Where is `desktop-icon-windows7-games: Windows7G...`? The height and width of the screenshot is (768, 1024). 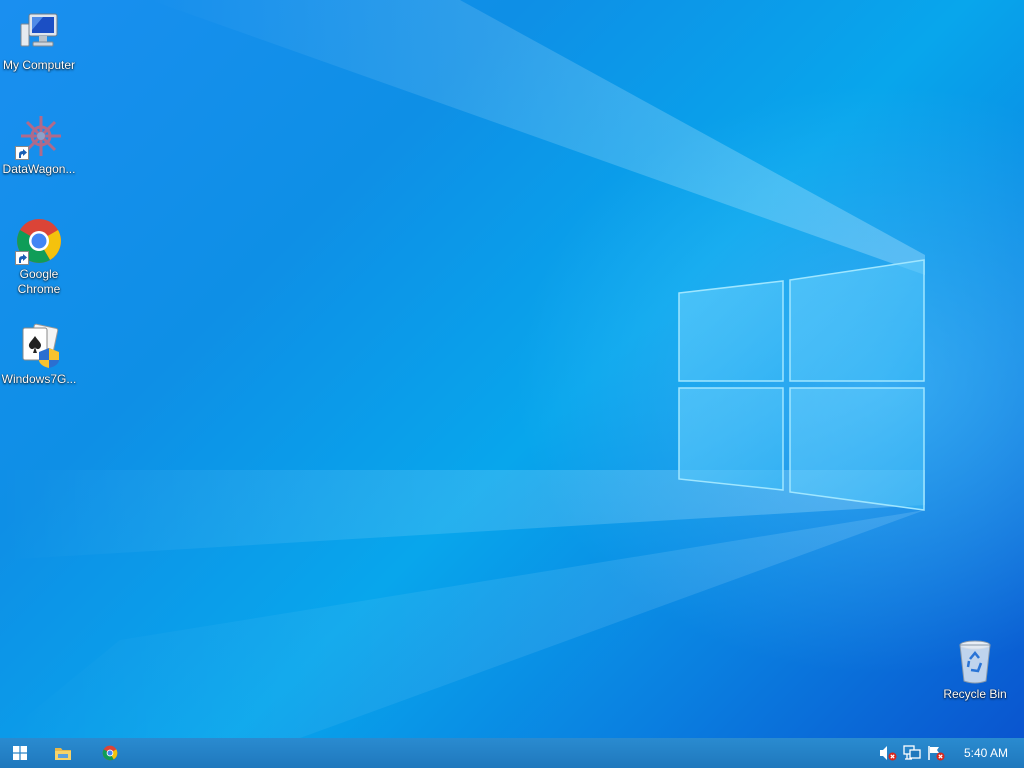 desktop-icon-windows7-games: Windows7G... is located at coordinates (39, 354).